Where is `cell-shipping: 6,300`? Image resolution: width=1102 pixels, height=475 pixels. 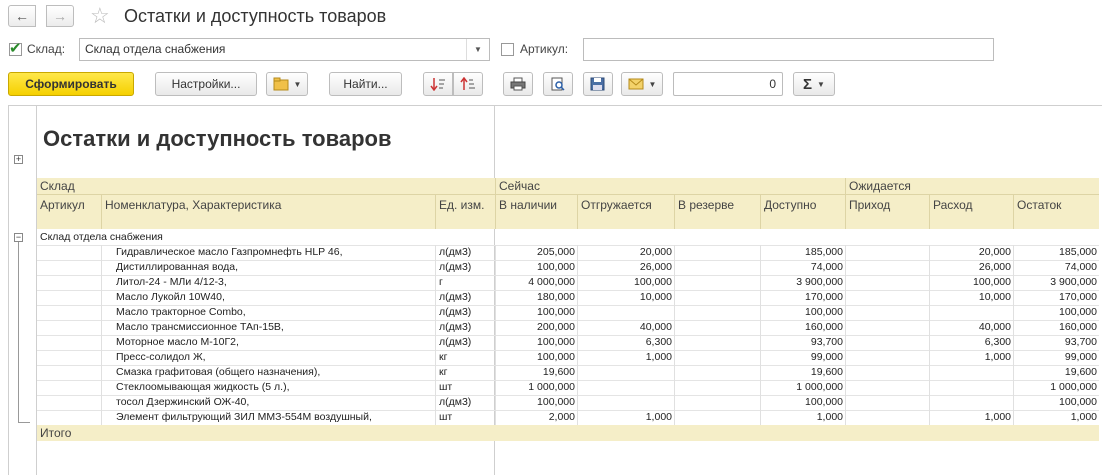 cell-shipping: 6,300 is located at coordinates (658, 342).